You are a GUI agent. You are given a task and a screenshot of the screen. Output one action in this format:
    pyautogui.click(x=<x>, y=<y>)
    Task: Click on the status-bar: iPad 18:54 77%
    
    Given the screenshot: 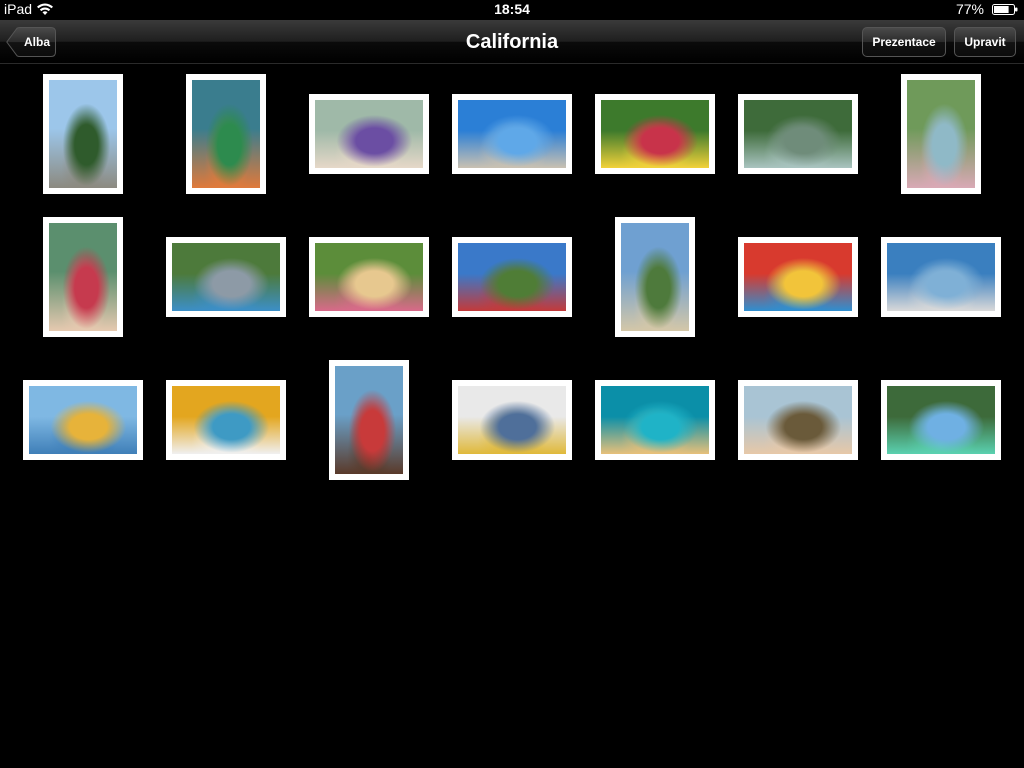 What is the action you would take?
    pyautogui.click(x=512, y=10)
    